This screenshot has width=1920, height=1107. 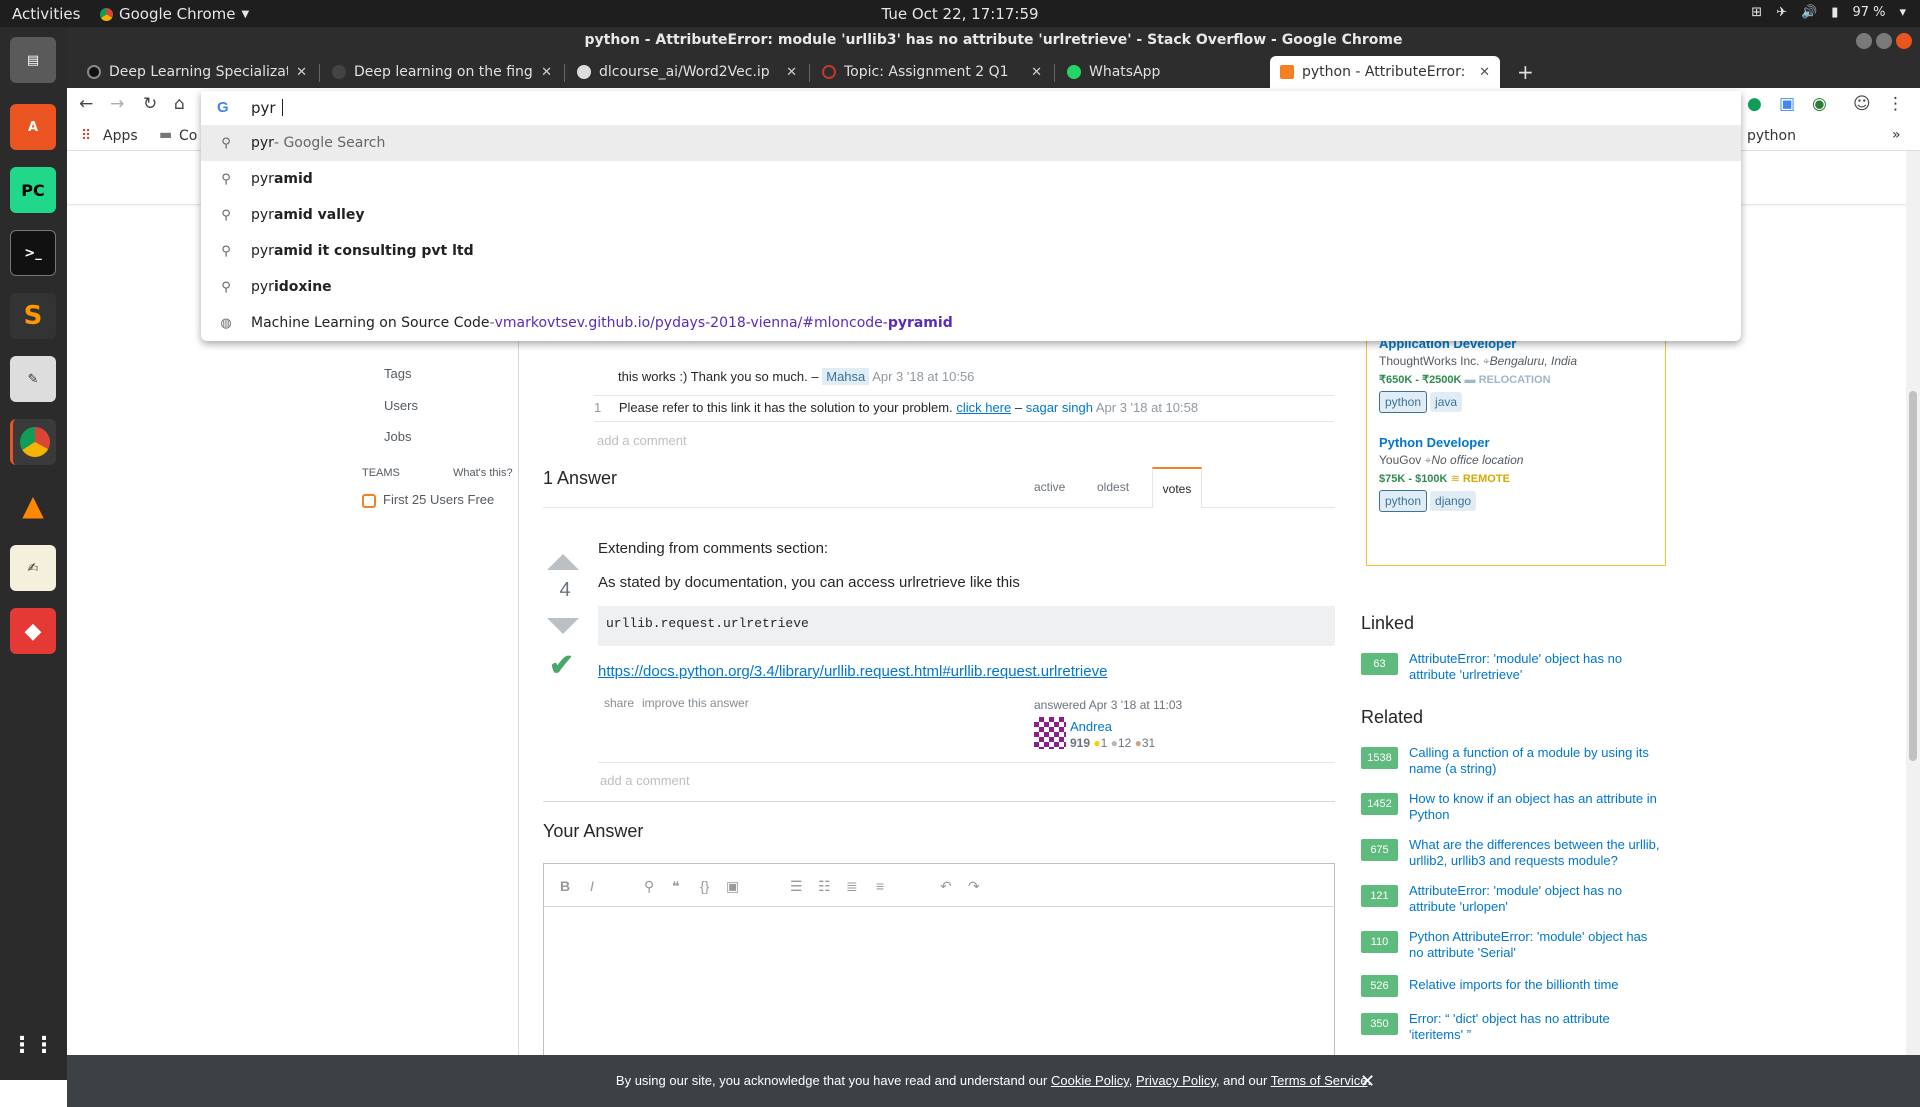 What do you see at coordinates (442, 72) in the screenshot?
I see `tab-1: Deep learning on the fing ✕` at bounding box center [442, 72].